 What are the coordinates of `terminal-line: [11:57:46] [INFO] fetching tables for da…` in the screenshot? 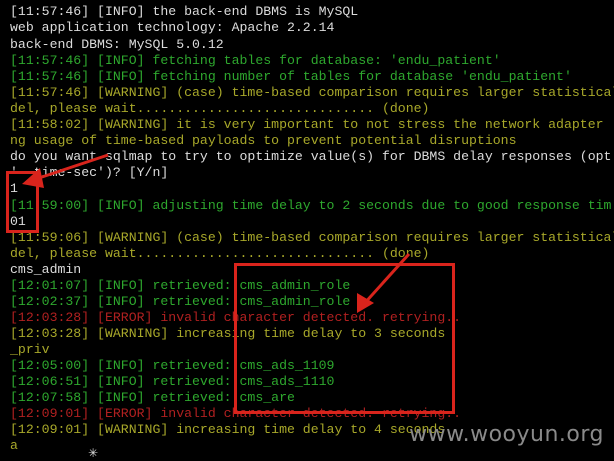 It's located at (255, 60).